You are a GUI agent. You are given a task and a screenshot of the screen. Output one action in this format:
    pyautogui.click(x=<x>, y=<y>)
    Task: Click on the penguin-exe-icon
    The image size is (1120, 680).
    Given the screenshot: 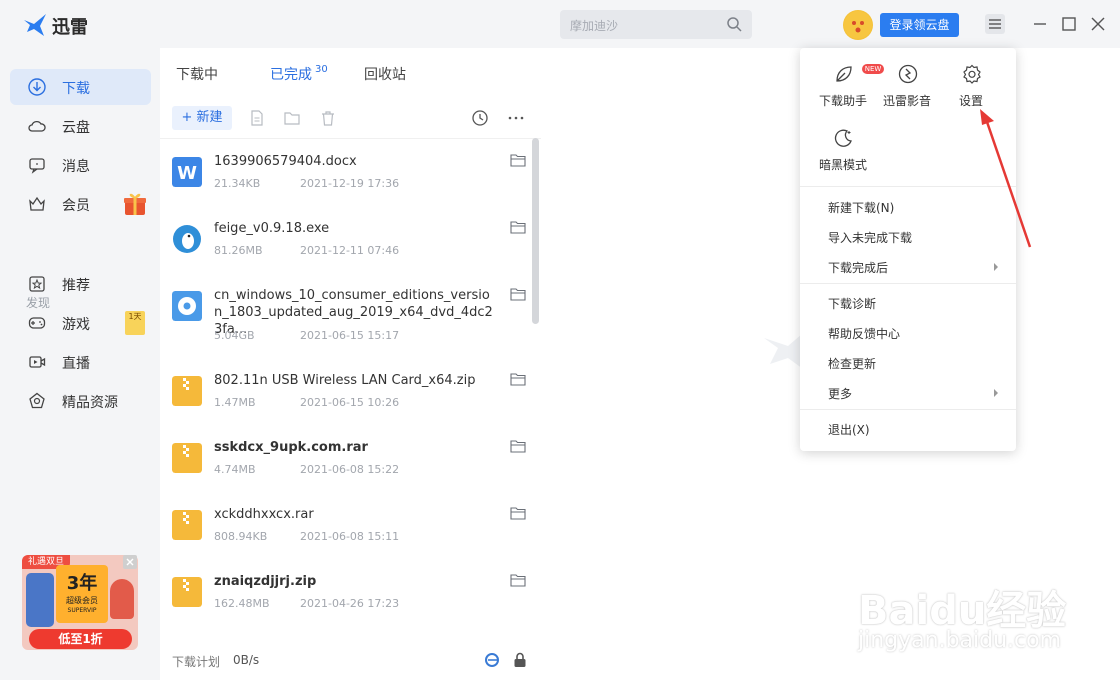 What is the action you would take?
    pyautogui.click(x=187, y=239)
    